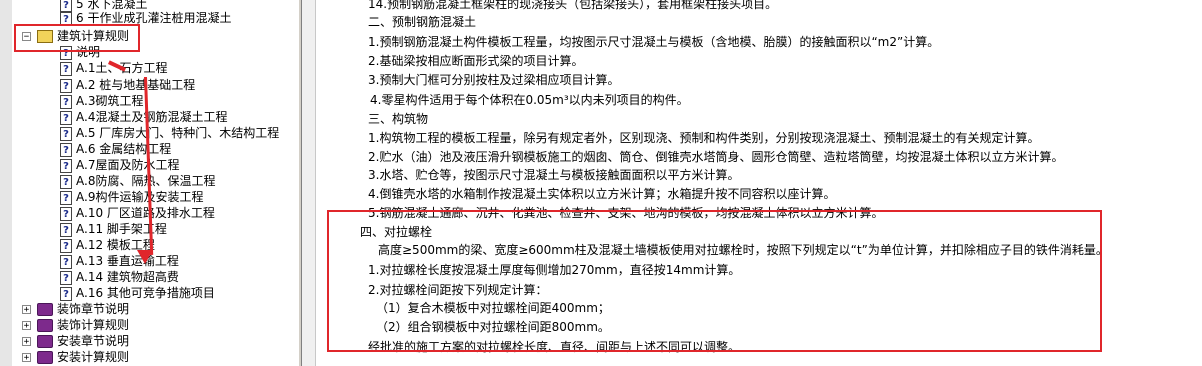  I want to click on tree-item: ? A.8防腐、隔热、保温工程, so click(137, 181).